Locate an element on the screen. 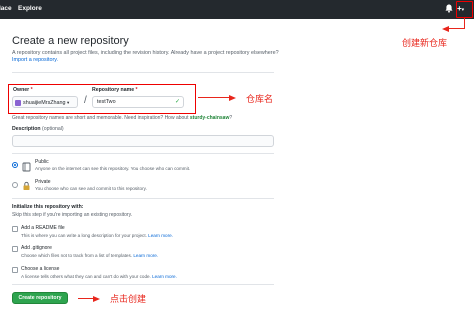 The height and width of the screenshot is (317, 474). nav-link-explore: Explore is located at coordinates (30, 8).